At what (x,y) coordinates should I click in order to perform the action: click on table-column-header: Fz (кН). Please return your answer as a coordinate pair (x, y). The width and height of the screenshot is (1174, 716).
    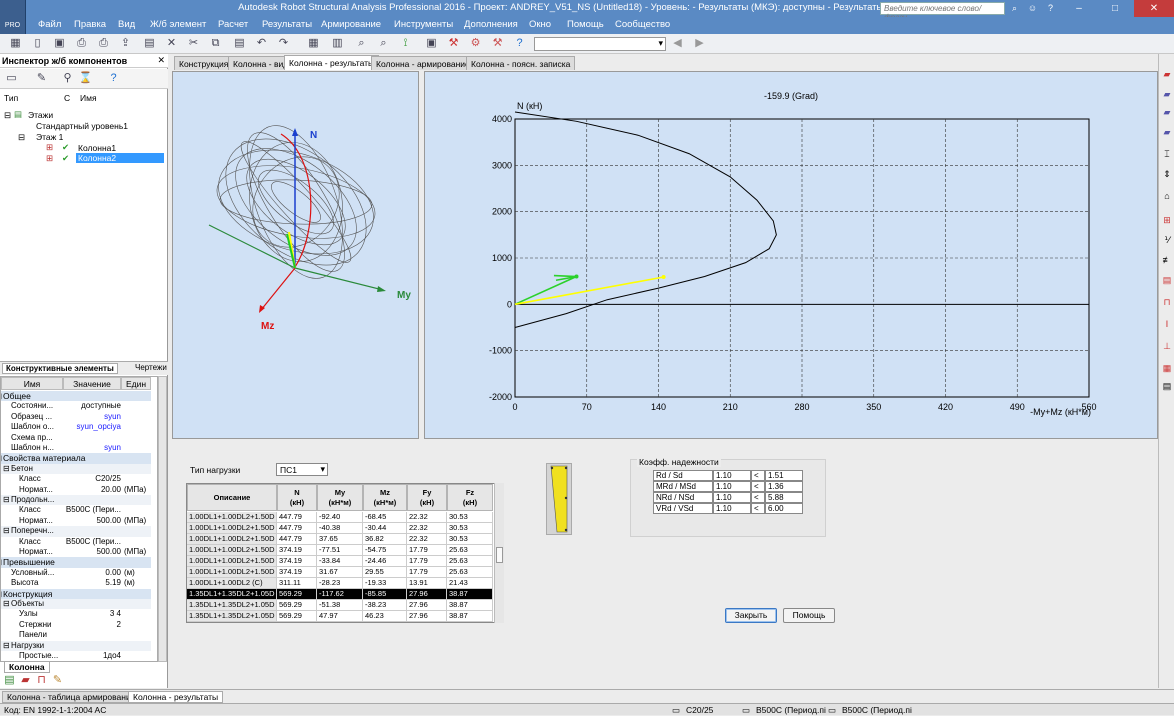
    Looking at the image, I should click on (470, 497).